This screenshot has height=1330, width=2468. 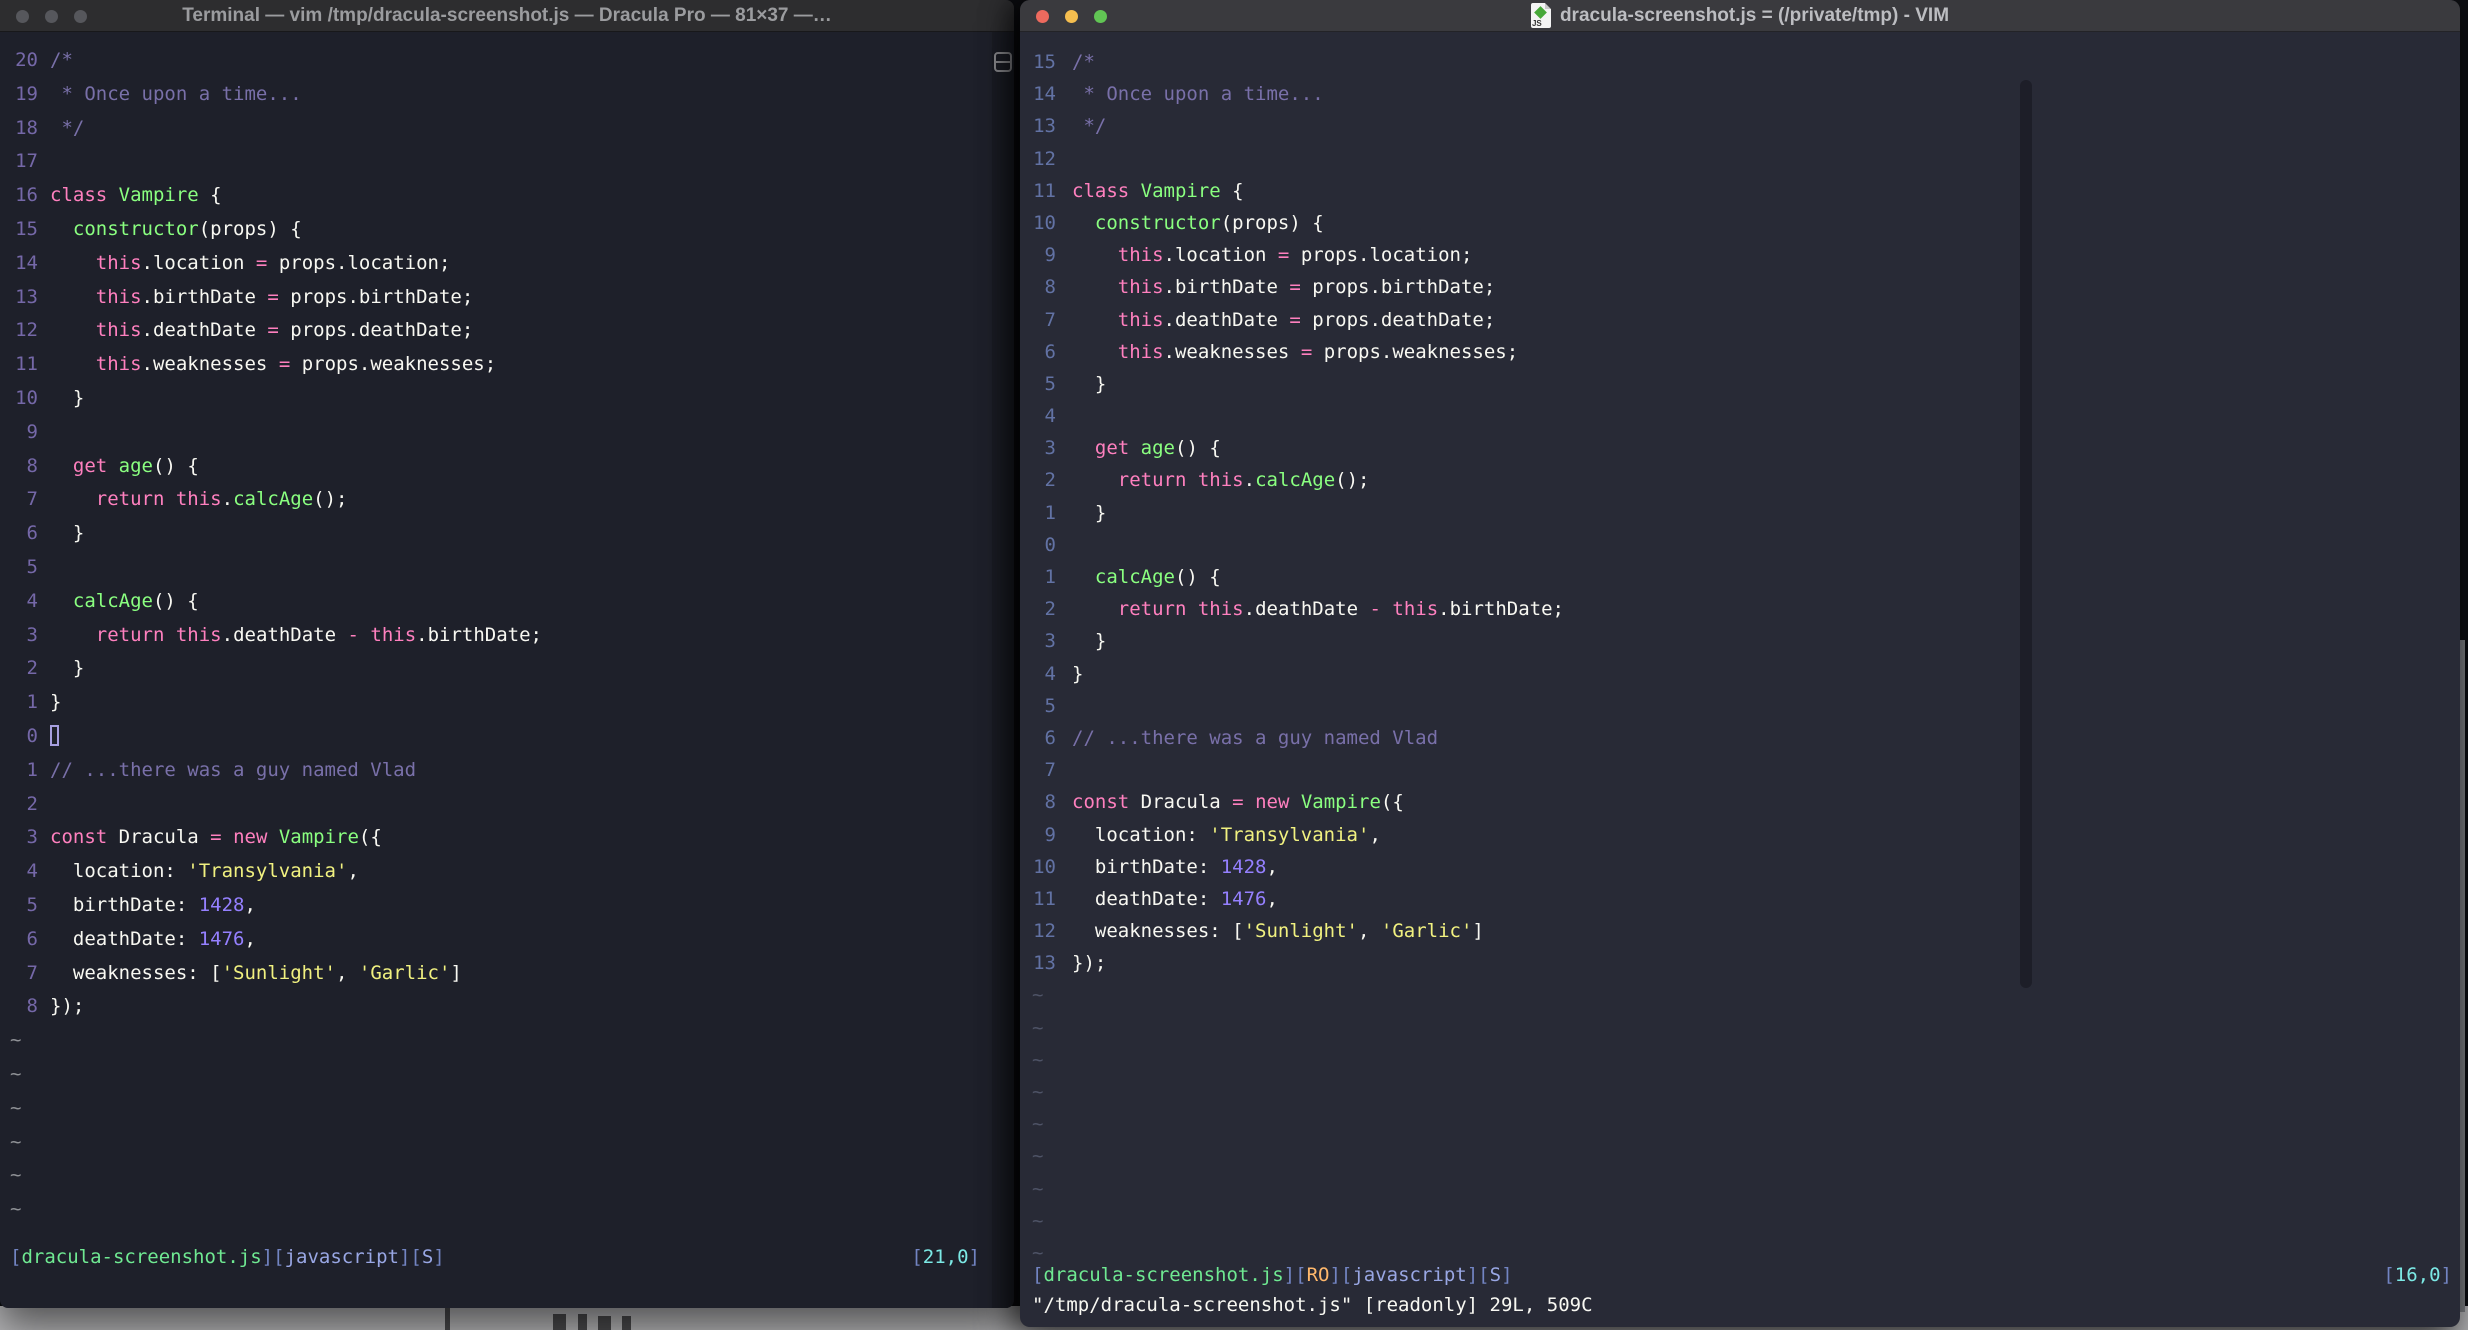 What do you see at coordinates (496, 940) in the screenshot?
I see `code-line: 6 deathDate: 1476,` at bounding box center [496, 940].